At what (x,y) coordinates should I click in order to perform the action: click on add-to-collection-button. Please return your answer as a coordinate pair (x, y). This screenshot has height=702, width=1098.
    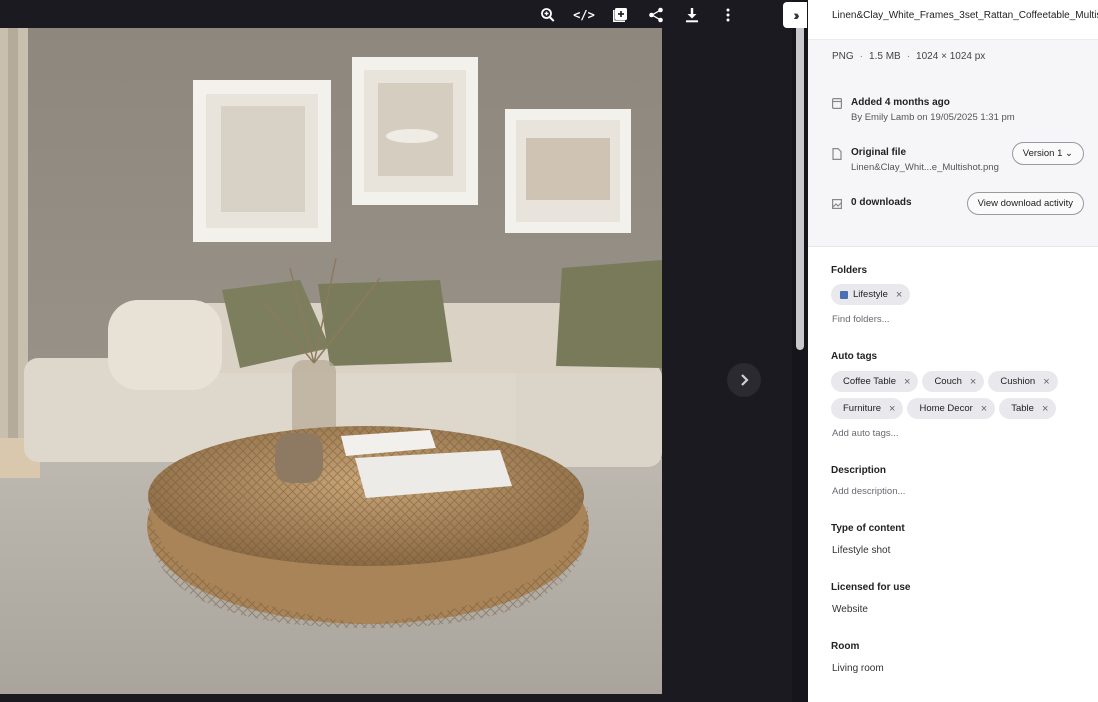
    Looking at the image, I should click on (620, 15).